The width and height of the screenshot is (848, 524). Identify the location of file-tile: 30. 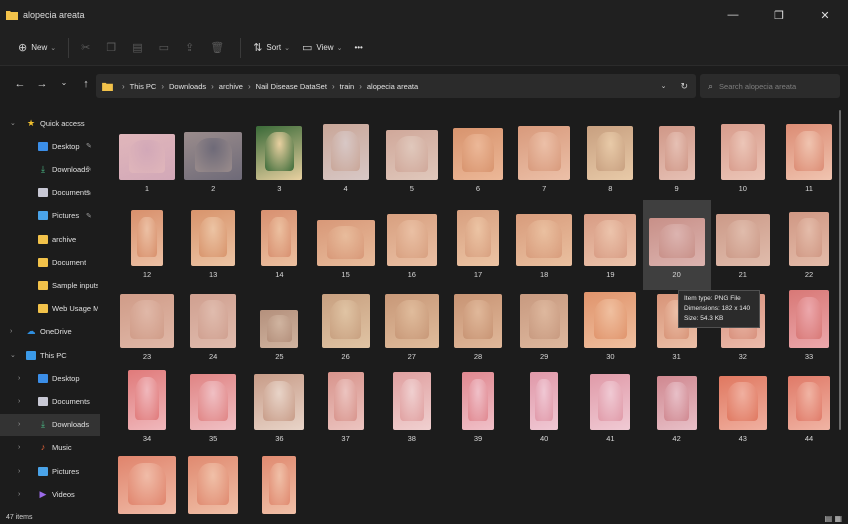
(610, 327).